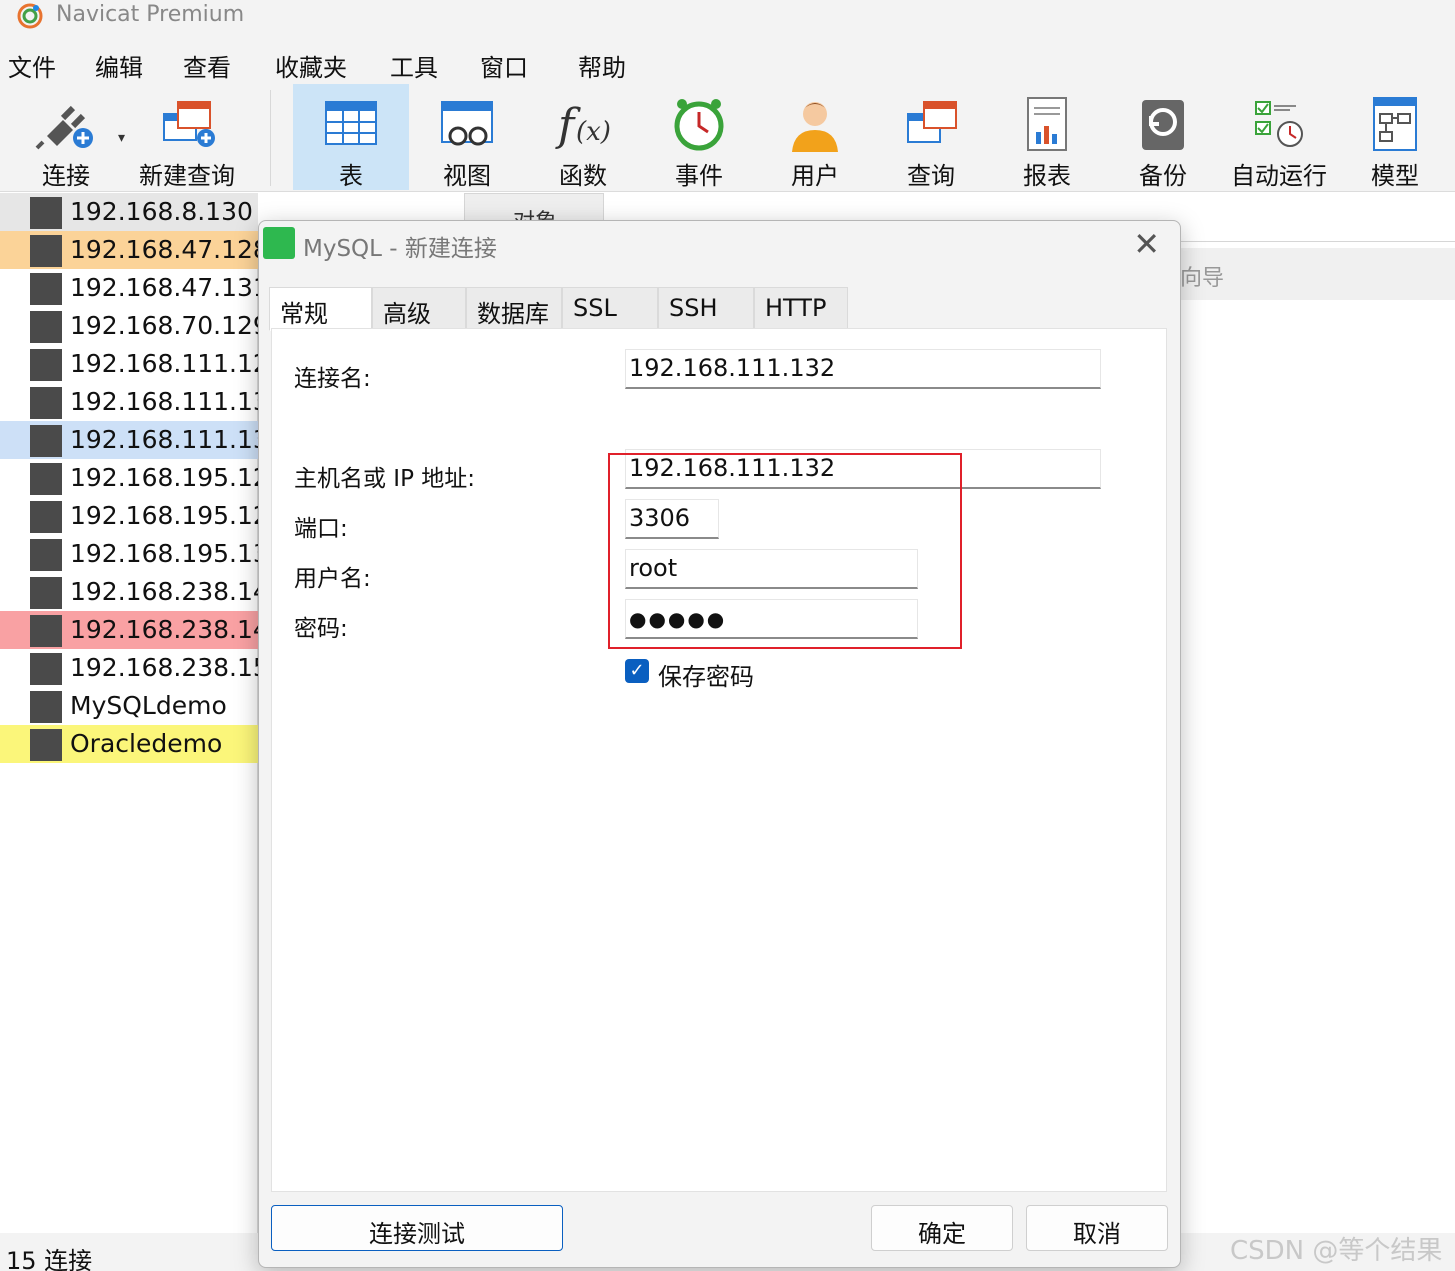  What do you see at coordinates (863, 369) in the screenshot?
I see `connection-name-input: 192.168.111.132` at bounding box center [863, 369].